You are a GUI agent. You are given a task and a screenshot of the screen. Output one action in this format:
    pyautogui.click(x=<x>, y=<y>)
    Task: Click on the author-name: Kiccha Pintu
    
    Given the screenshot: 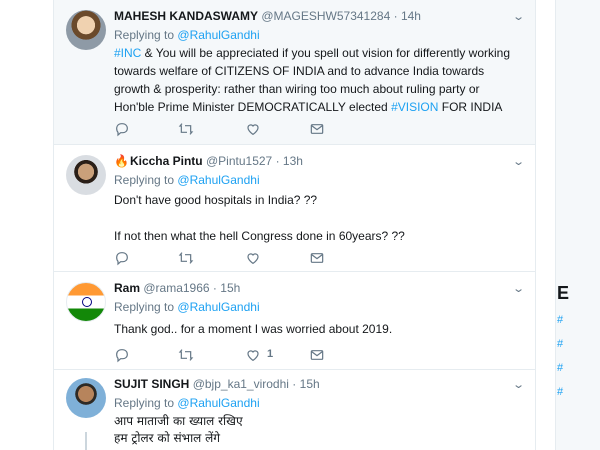 What is the action you would take?
    pyautogui.click(x=166, y=161)
    